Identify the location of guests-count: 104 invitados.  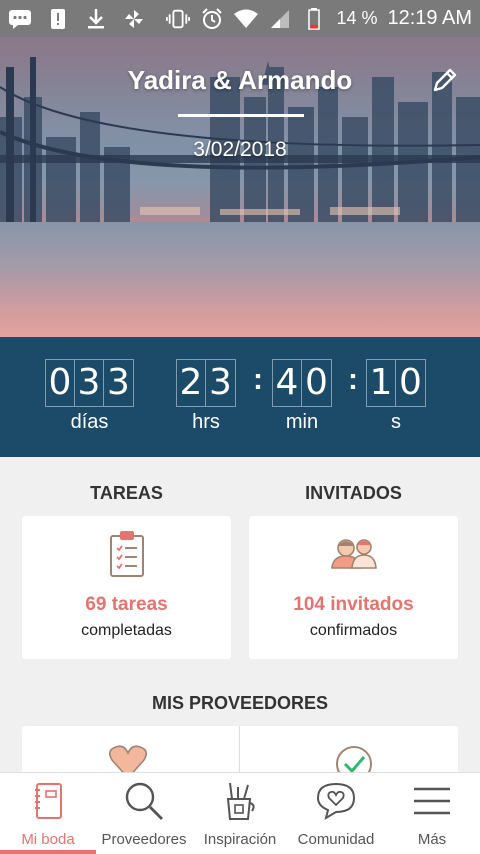
(353, 604).